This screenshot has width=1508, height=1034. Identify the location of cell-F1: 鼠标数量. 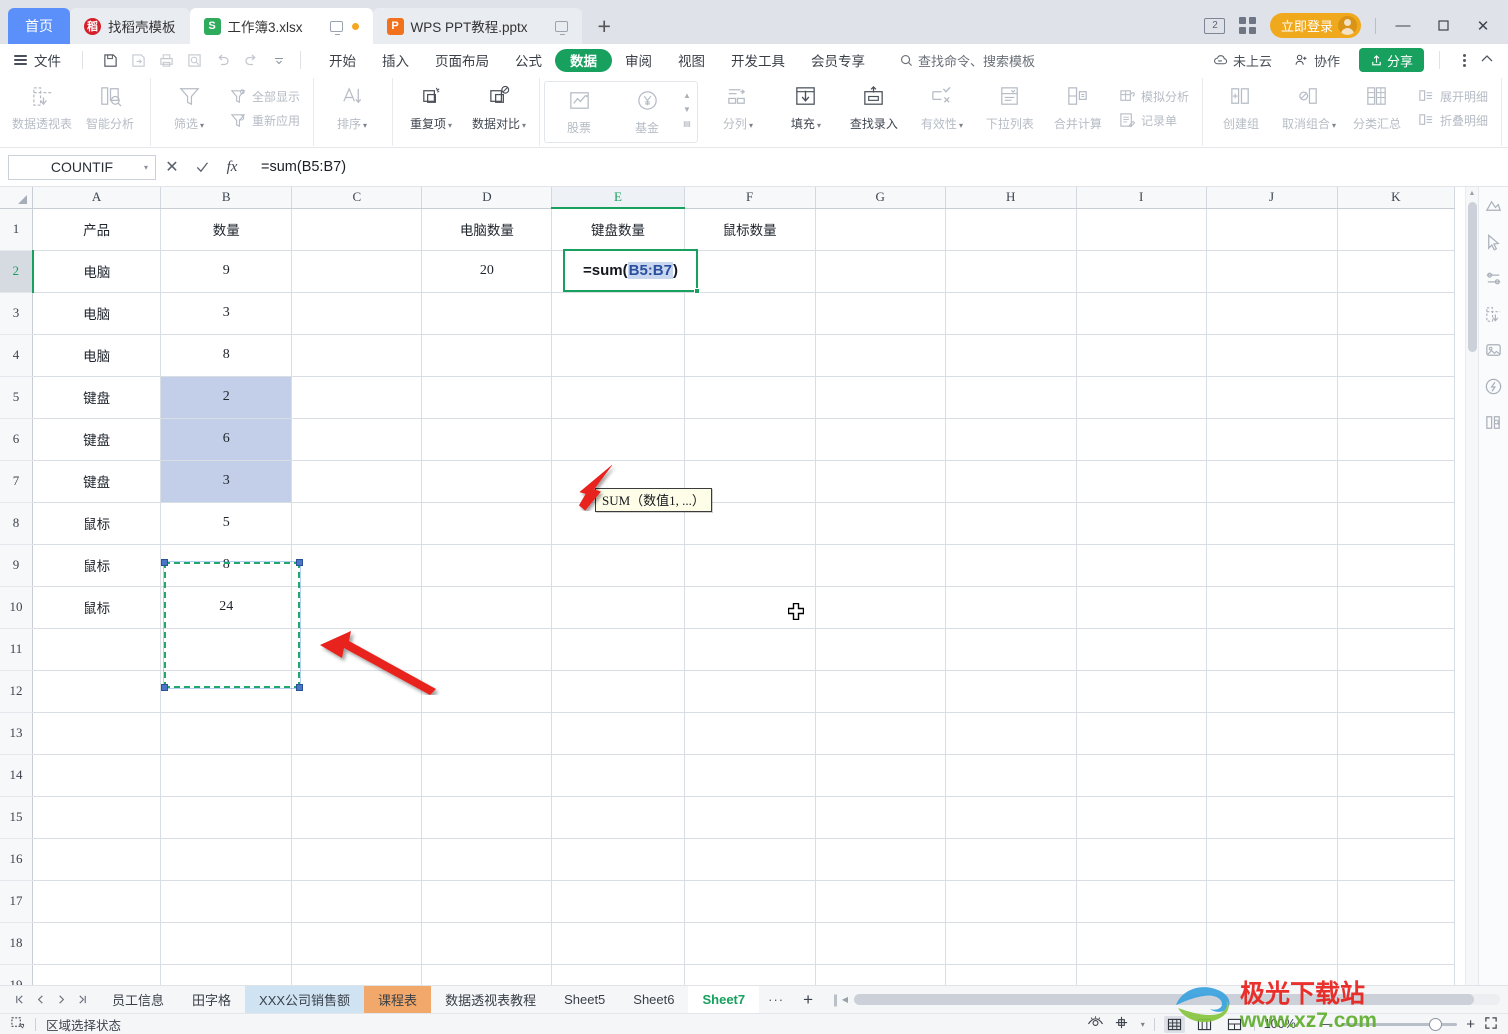
(750, 229).